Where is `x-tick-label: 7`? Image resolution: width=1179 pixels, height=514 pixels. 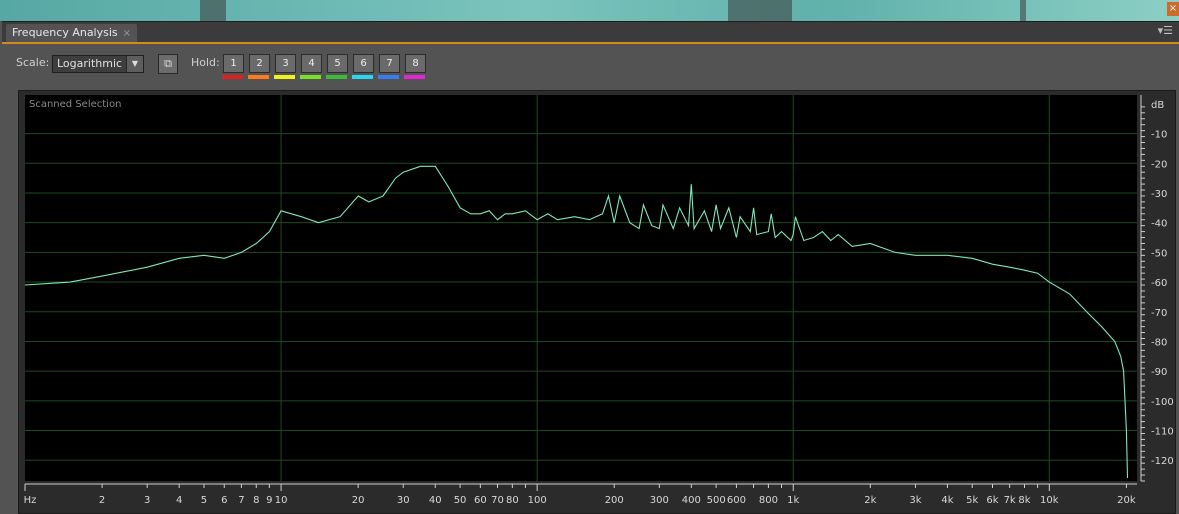 x-tick-label: 7 is located at coordinates (241, 500).